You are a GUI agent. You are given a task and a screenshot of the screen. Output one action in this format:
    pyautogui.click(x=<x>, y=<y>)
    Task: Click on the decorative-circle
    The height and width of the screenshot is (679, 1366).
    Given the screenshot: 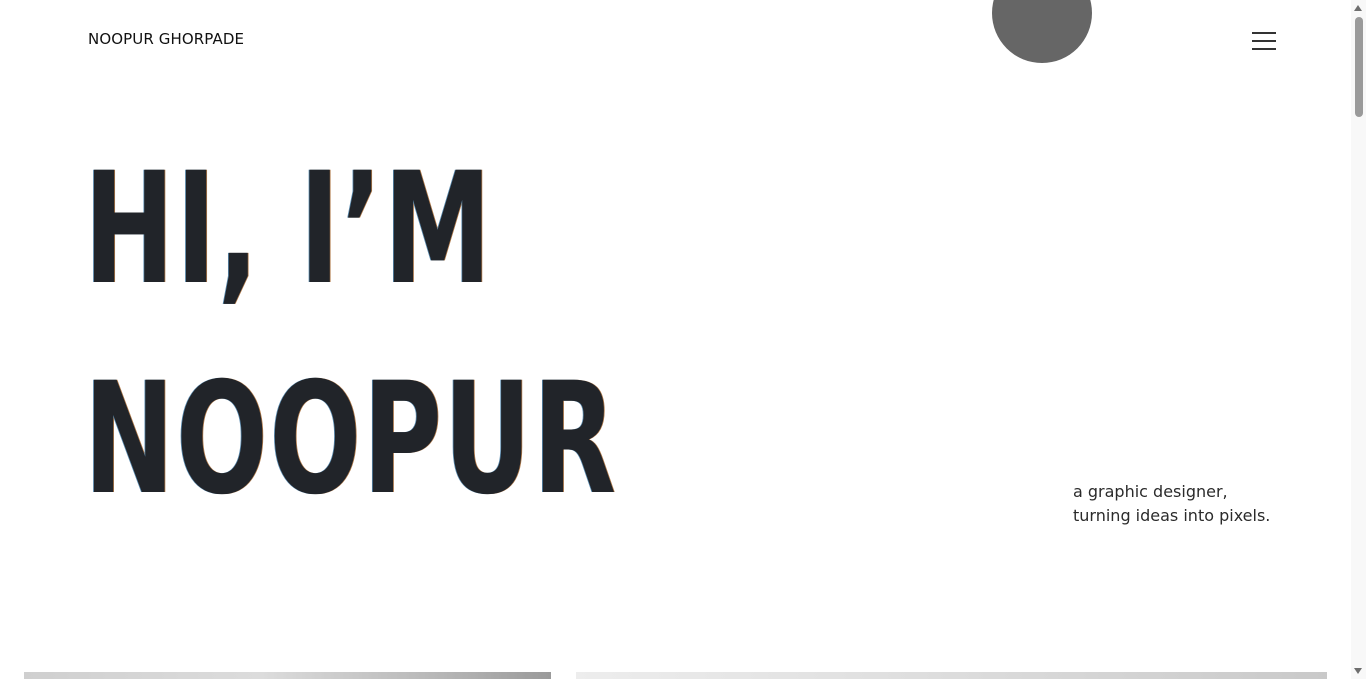 What is the action you would take?
    pyautogui.click(x=1042, y=31)
    